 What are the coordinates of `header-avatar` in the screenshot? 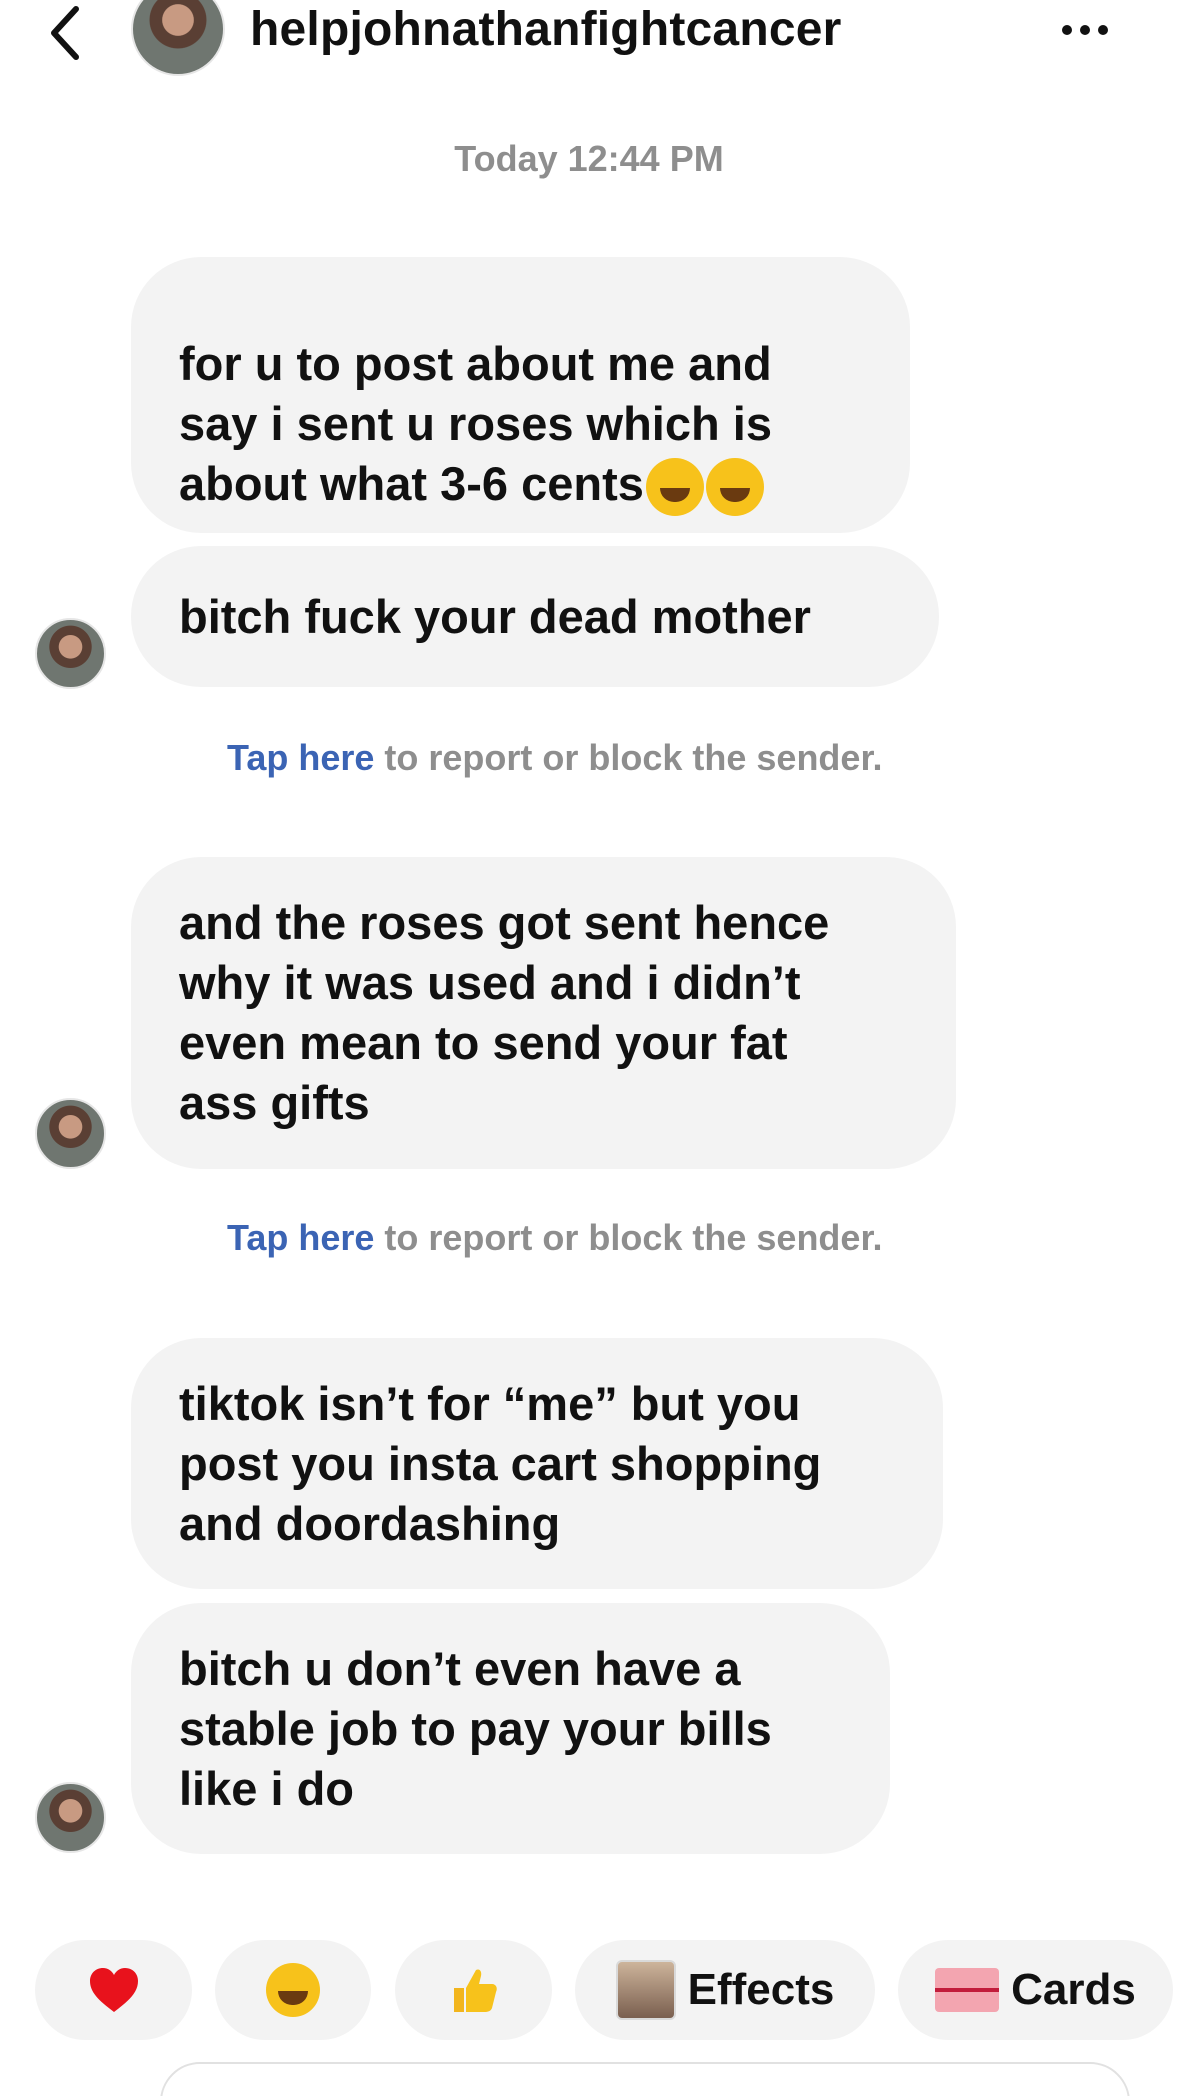 It's located at (178, 38).